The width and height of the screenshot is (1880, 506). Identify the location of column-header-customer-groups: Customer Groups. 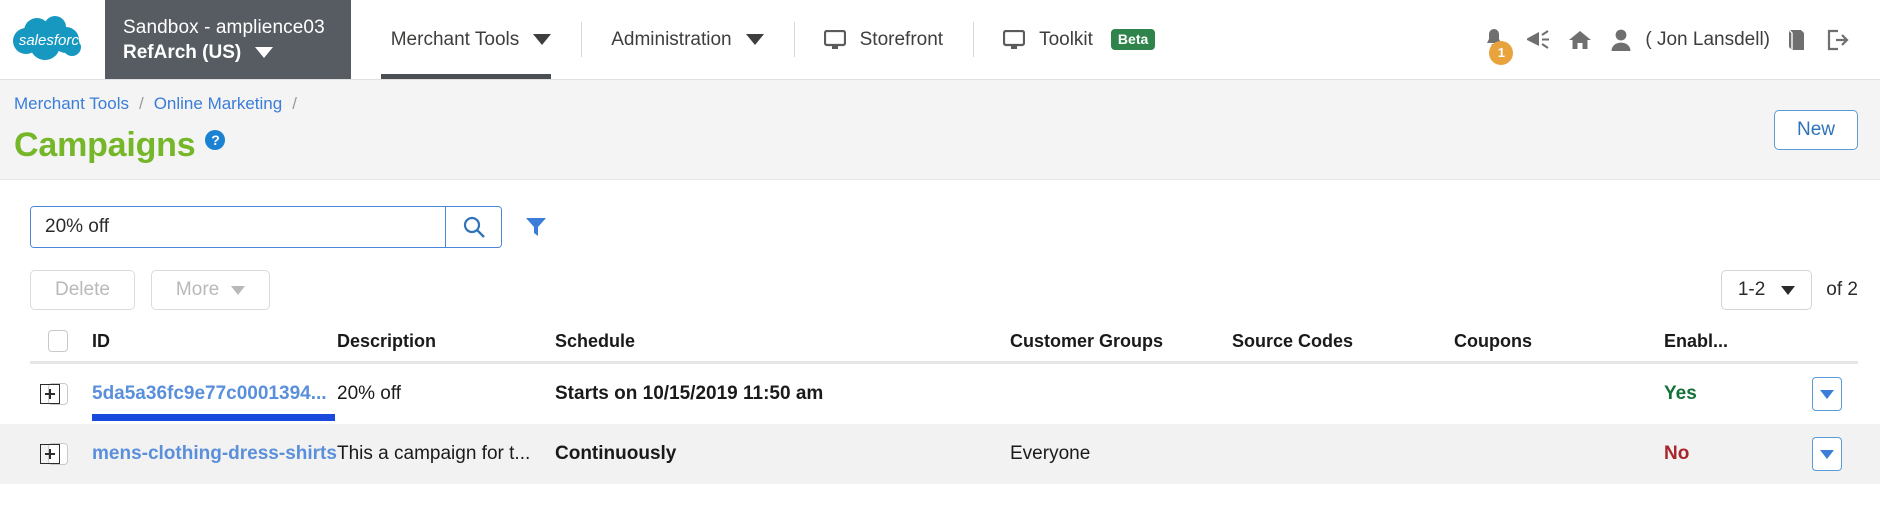
(1121, 341).